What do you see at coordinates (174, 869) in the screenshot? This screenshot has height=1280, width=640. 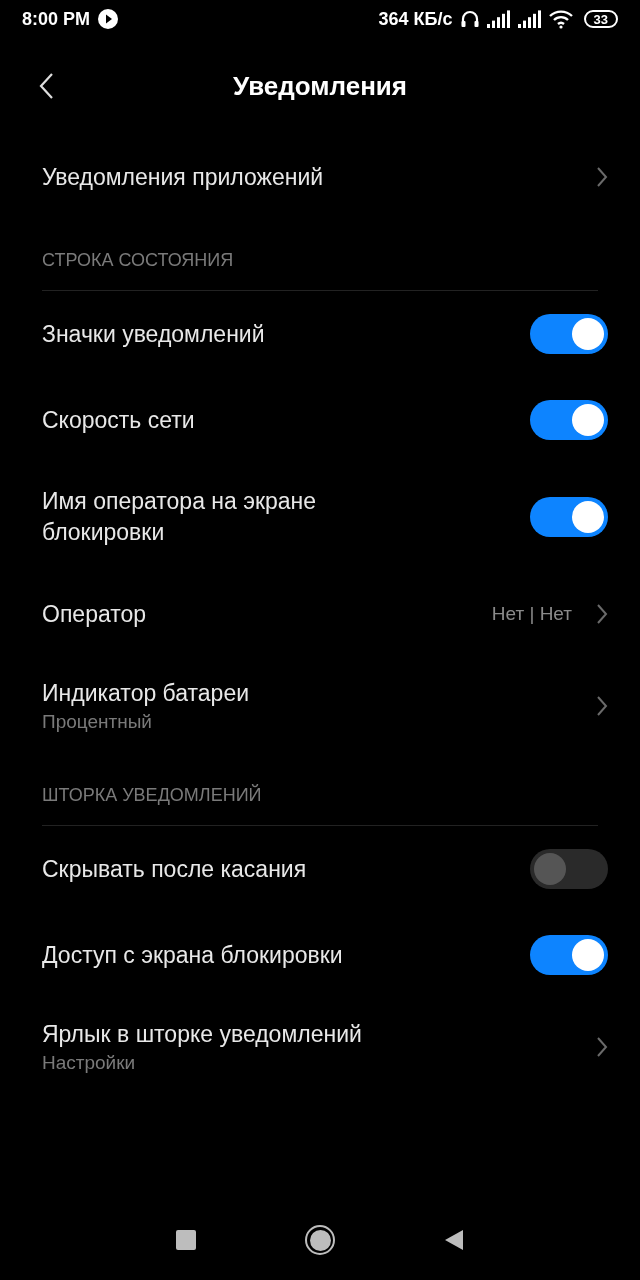 I see `row-label: Скрывать после касания` at bounding box center [174, 869].